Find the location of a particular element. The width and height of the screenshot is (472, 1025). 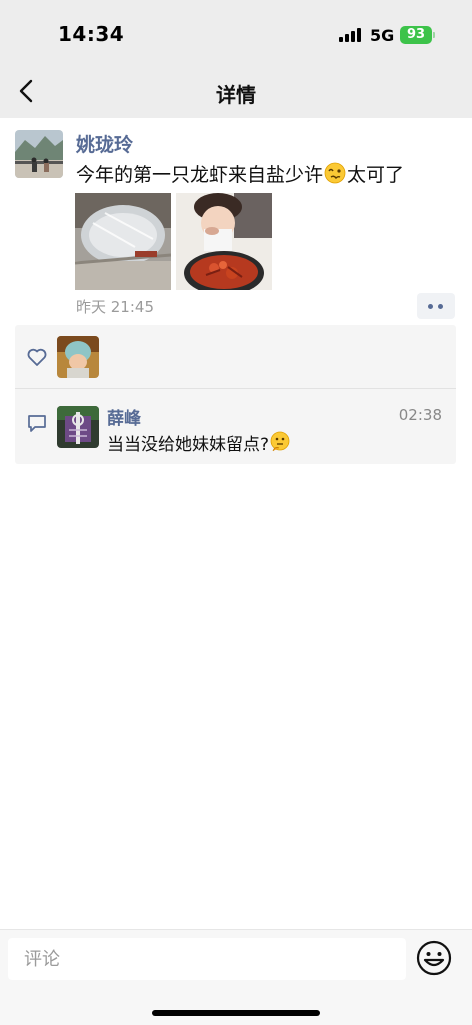

woozy-face-emoji is located at coordinates (335, 173).